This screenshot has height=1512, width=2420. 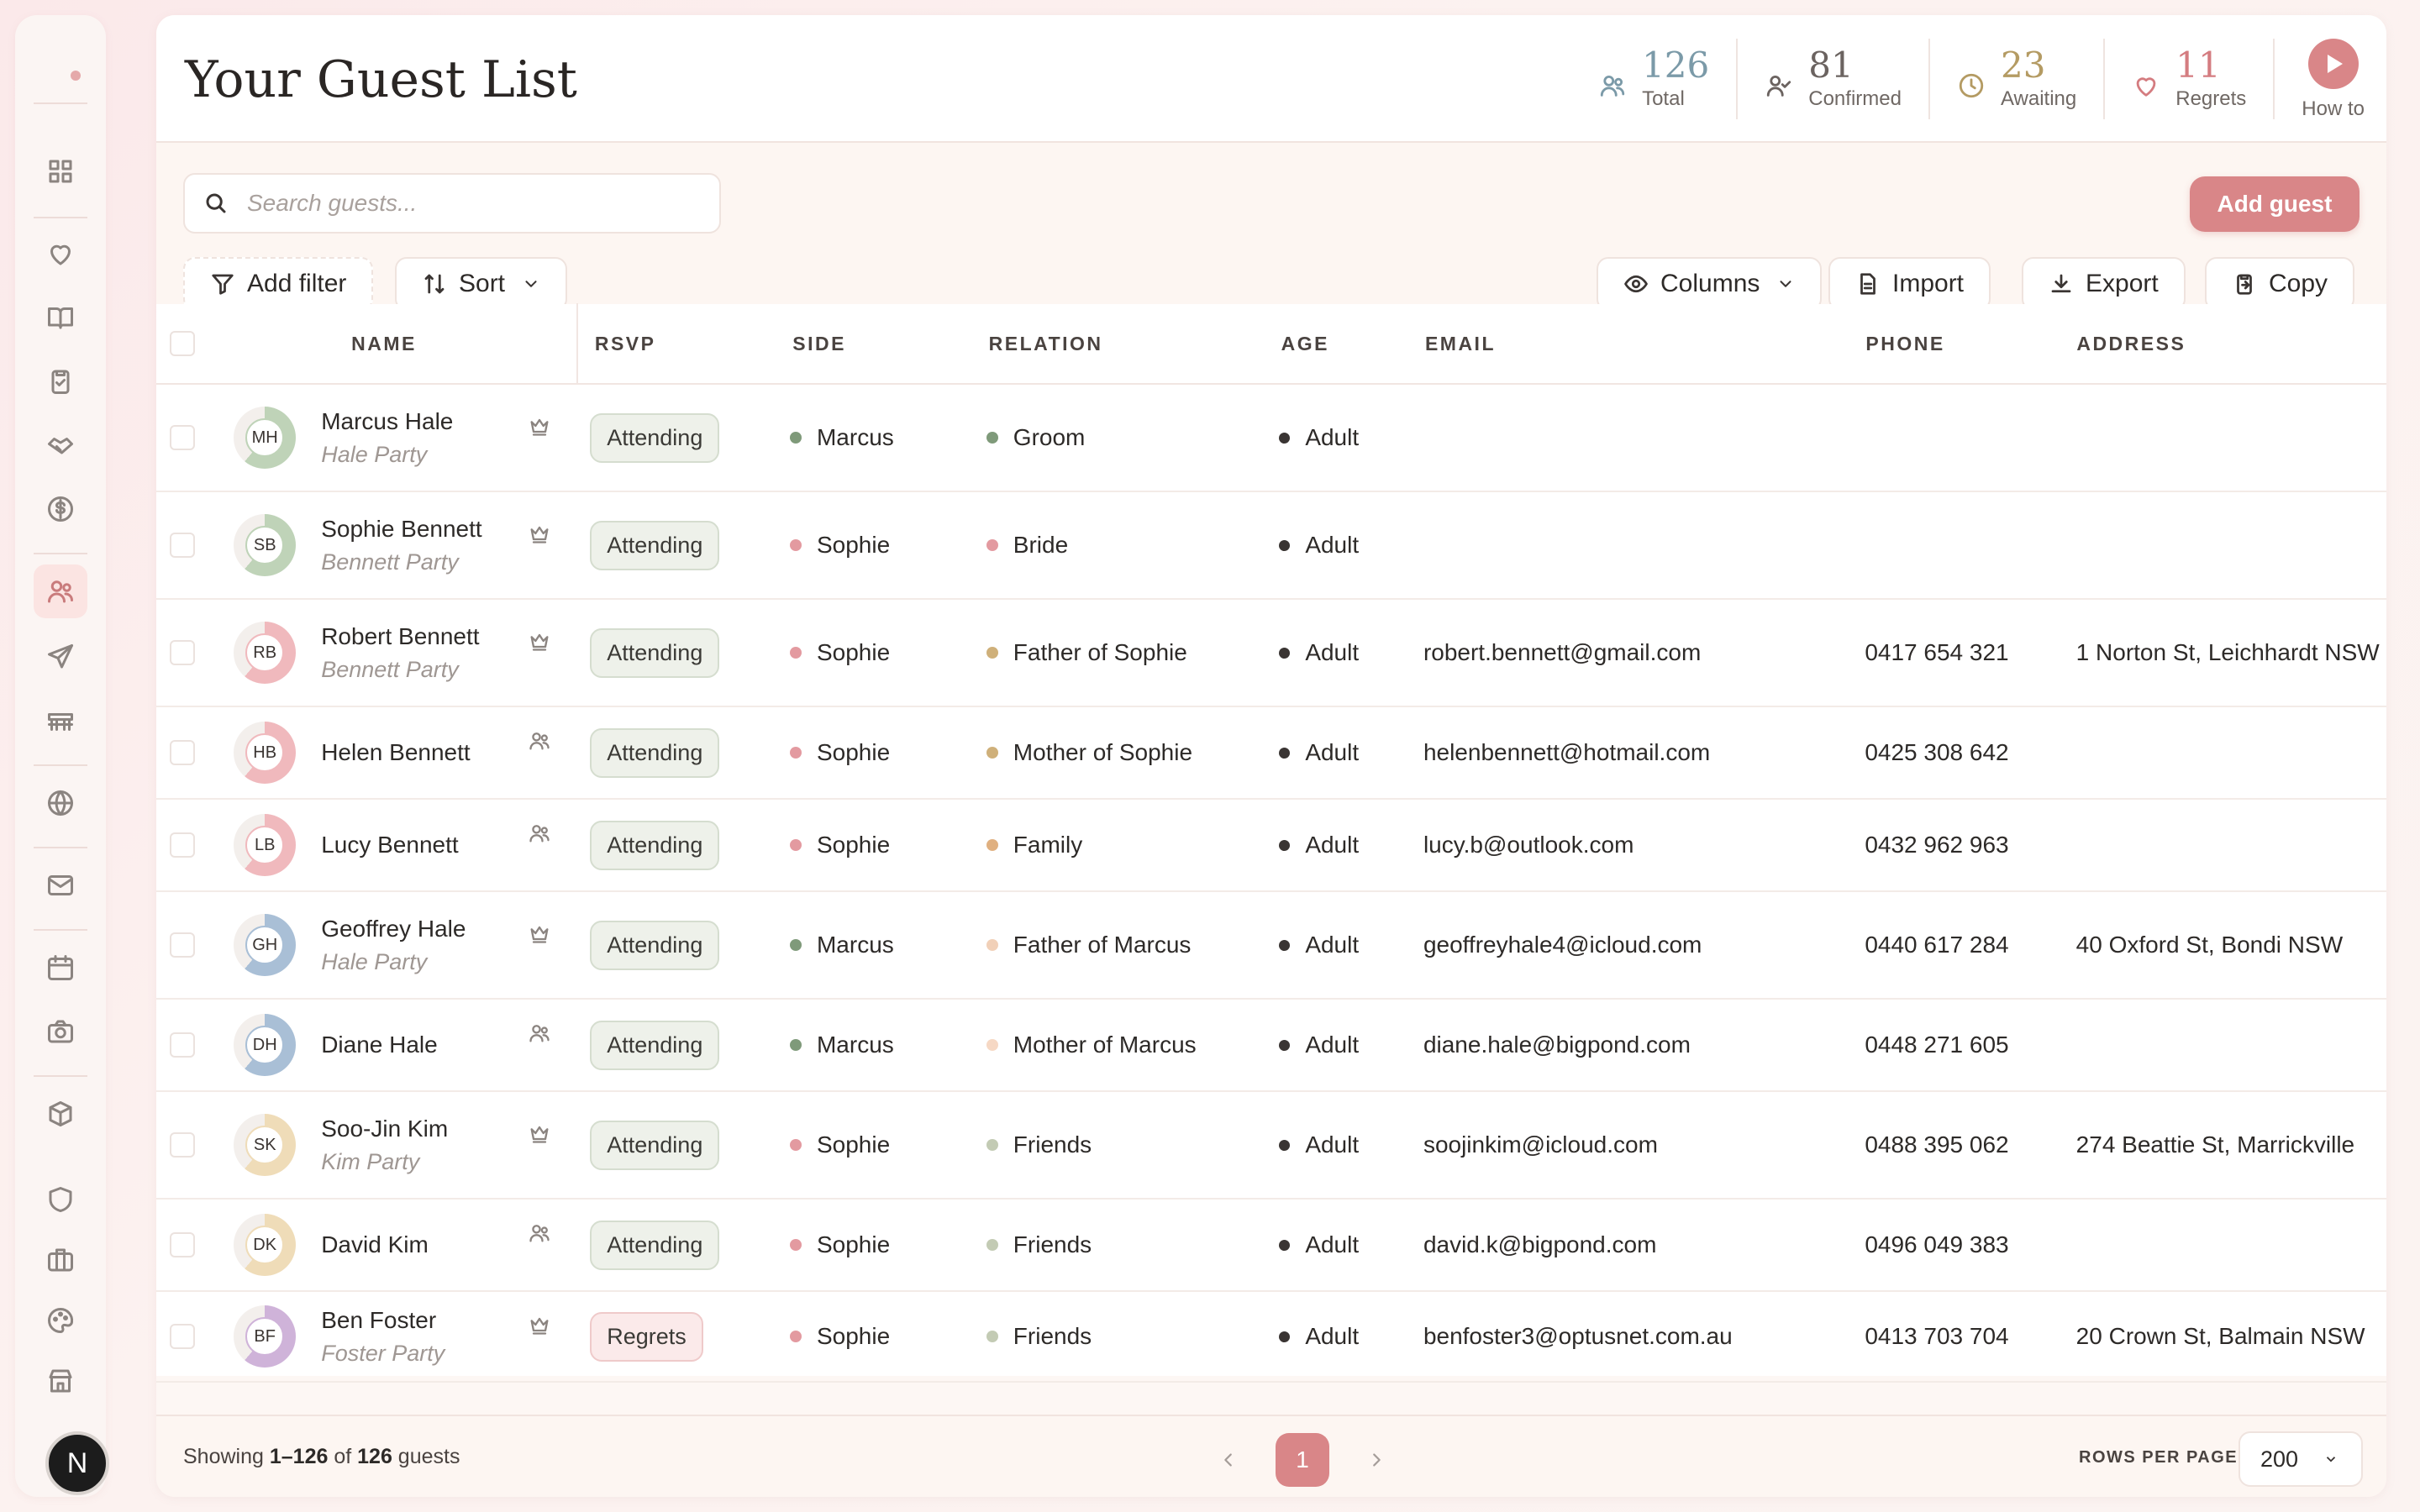 What do you see at coordinates (60, 509) in the screenshot?
I see `dollar-icon` at bounding box center [60, 509].